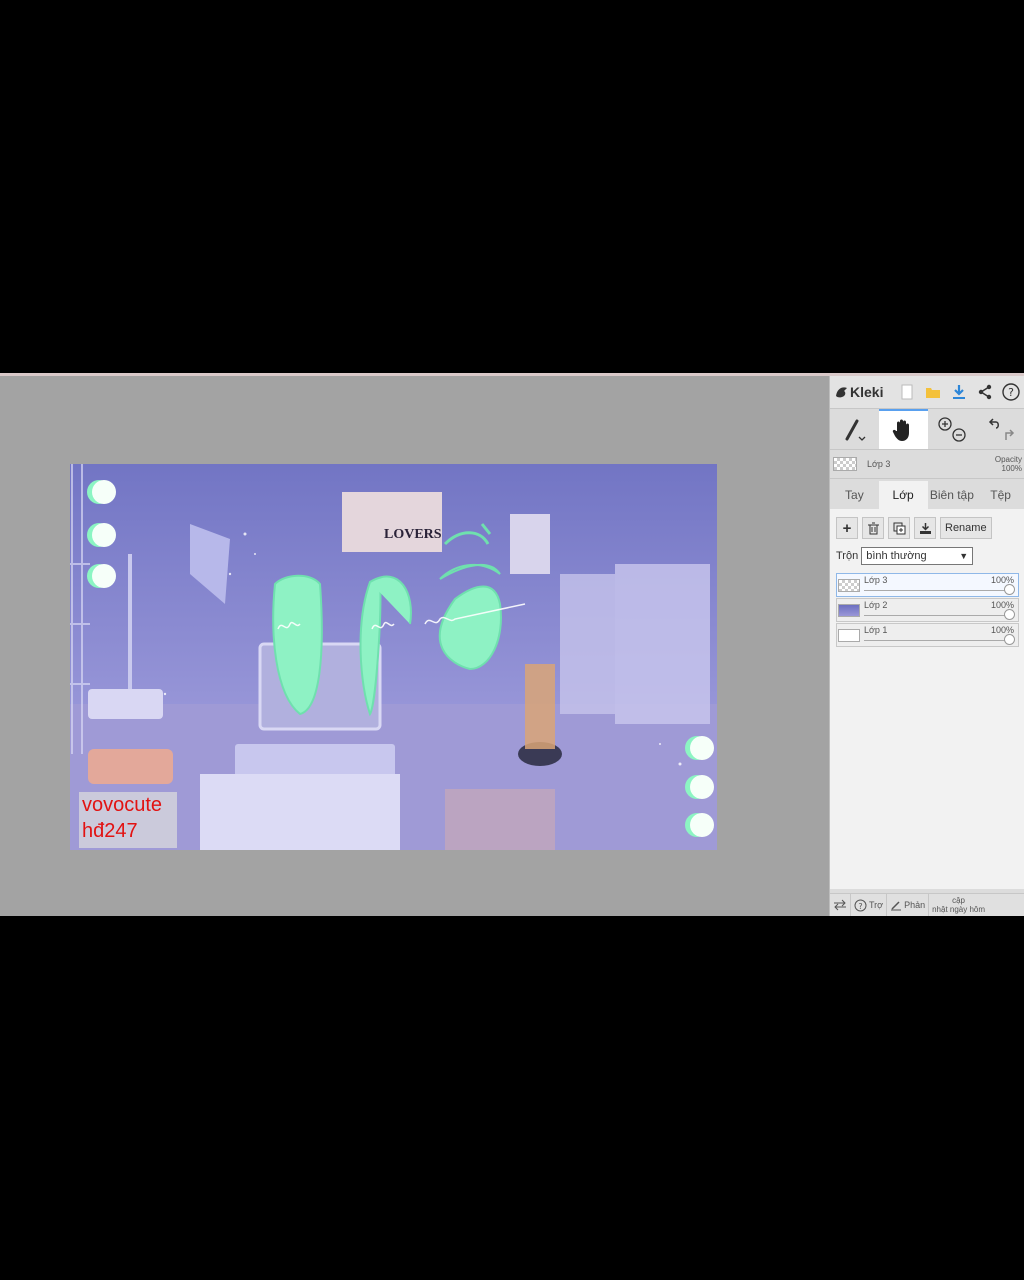 The image size is (1024, 1280). What do you see at coordinates (896, 556) in the screenshot?
I see `blend-mode-value: bình thường` at bounding box center [896, 556].